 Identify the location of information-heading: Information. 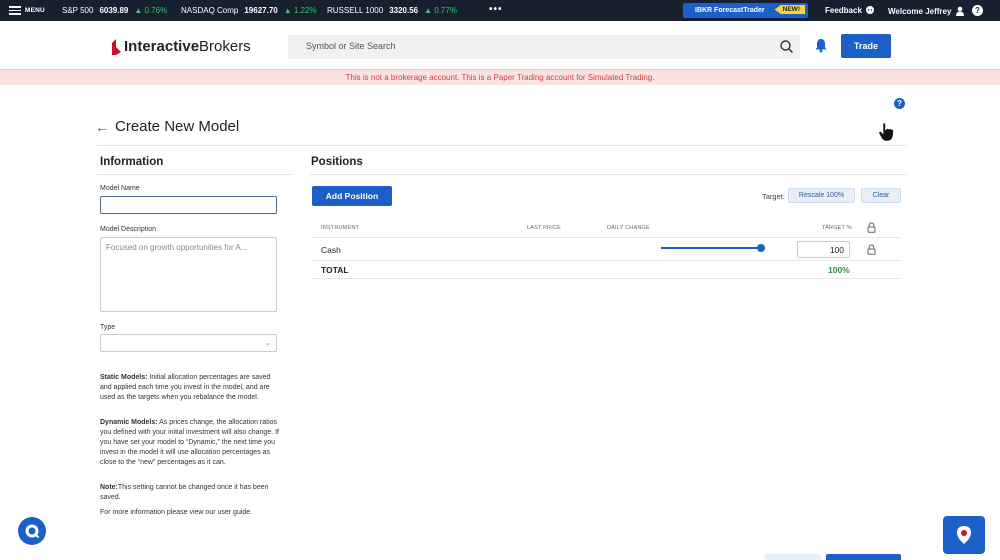
(132, 162).